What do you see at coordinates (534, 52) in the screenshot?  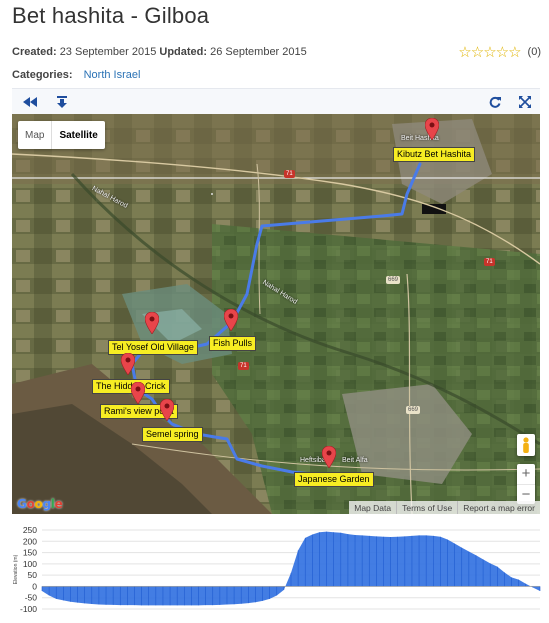 I see `rating-count: (0)` at bounding box center [534, 52].